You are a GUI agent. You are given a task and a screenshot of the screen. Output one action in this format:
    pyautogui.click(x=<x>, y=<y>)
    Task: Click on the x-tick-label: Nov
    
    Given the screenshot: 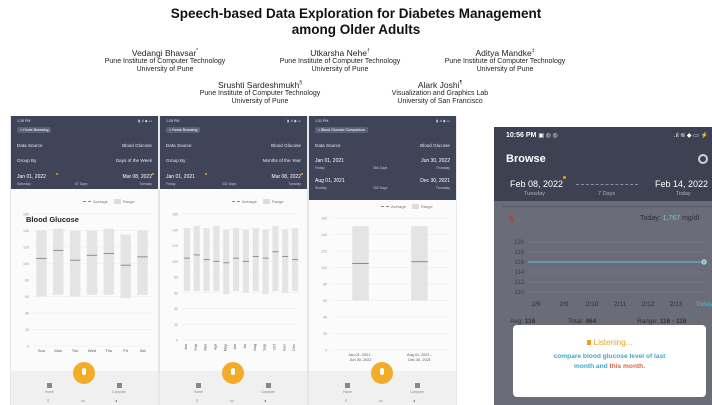 What is the action you would take?
    pyautogui.click(x=284, y=347)
    